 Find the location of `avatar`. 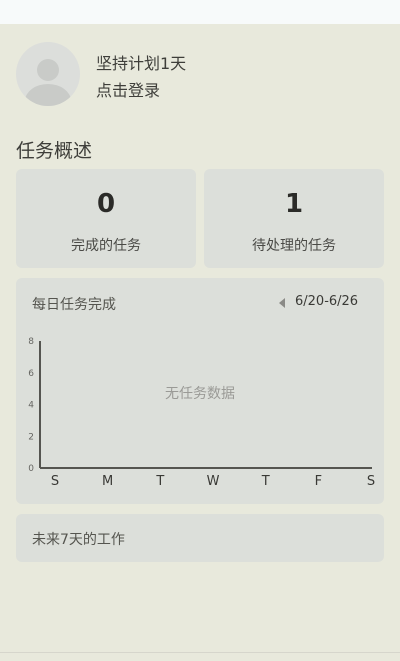

avatar is located at coordinates (48, 74).